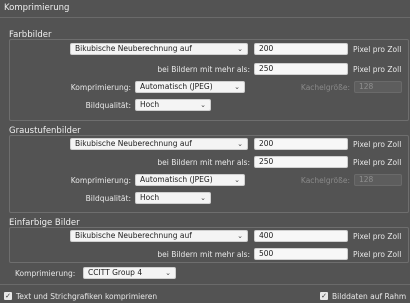 This screenshot has height=303, width=410. I want to click on grayscale-quality-select: Hoch ⌄, so click(173, 198).